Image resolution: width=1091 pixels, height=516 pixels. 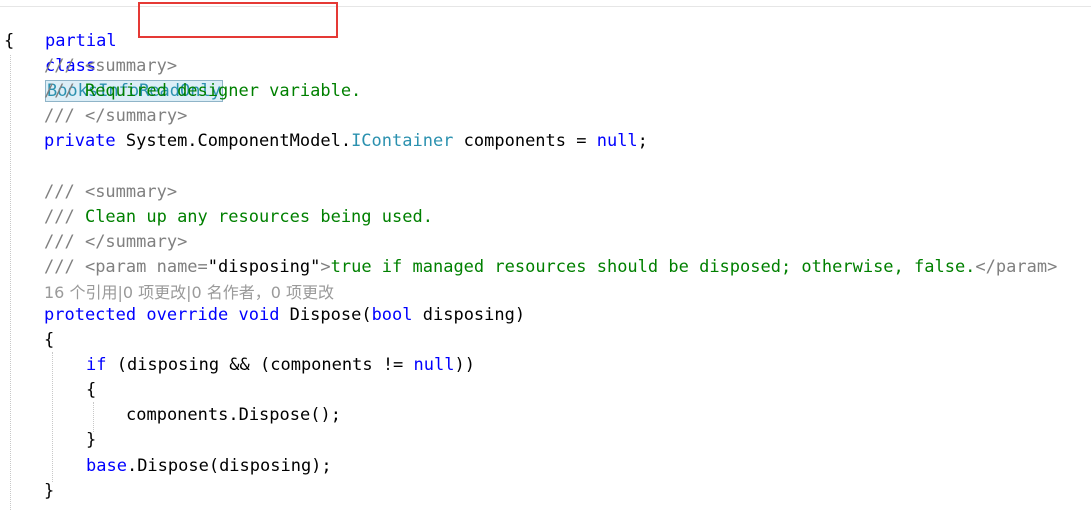 What do you see at coordinates (469, 315) in the screenshot?
I see `code-text: disposing)` at bounding box center [469, 315].